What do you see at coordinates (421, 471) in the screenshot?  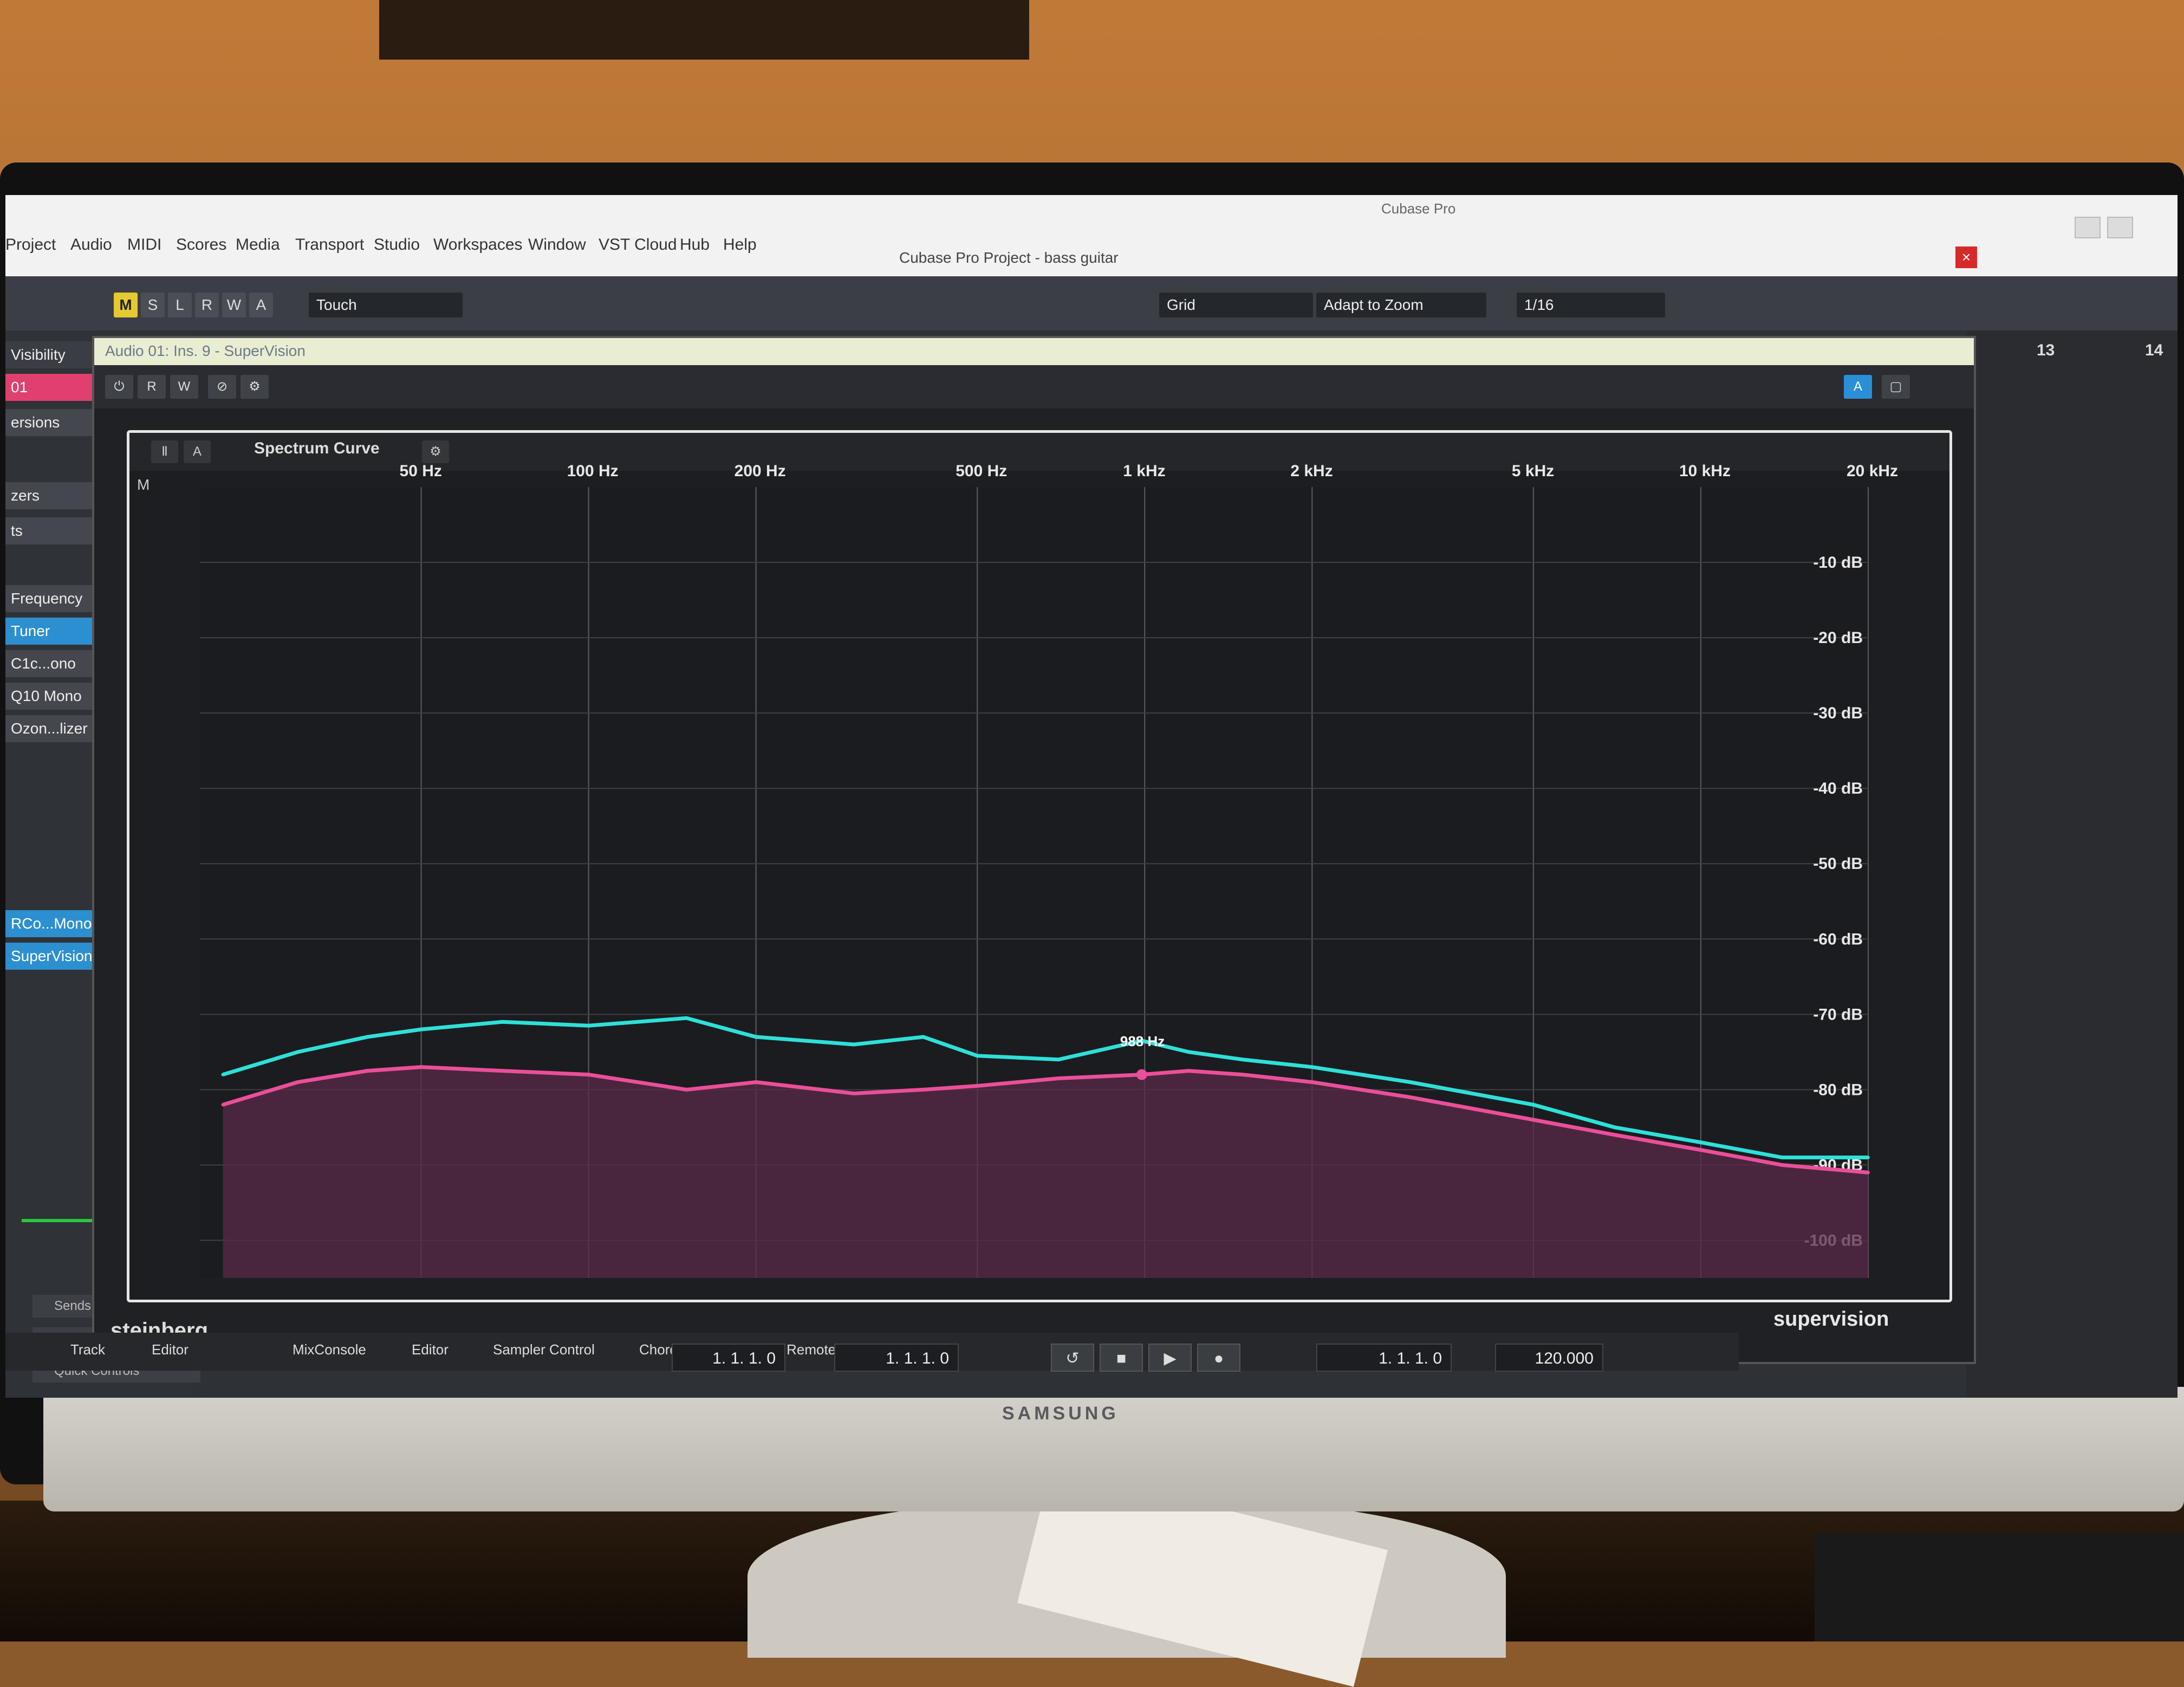 I see `x-tick-label: 50 Hz` at bounding box center [421, 471].